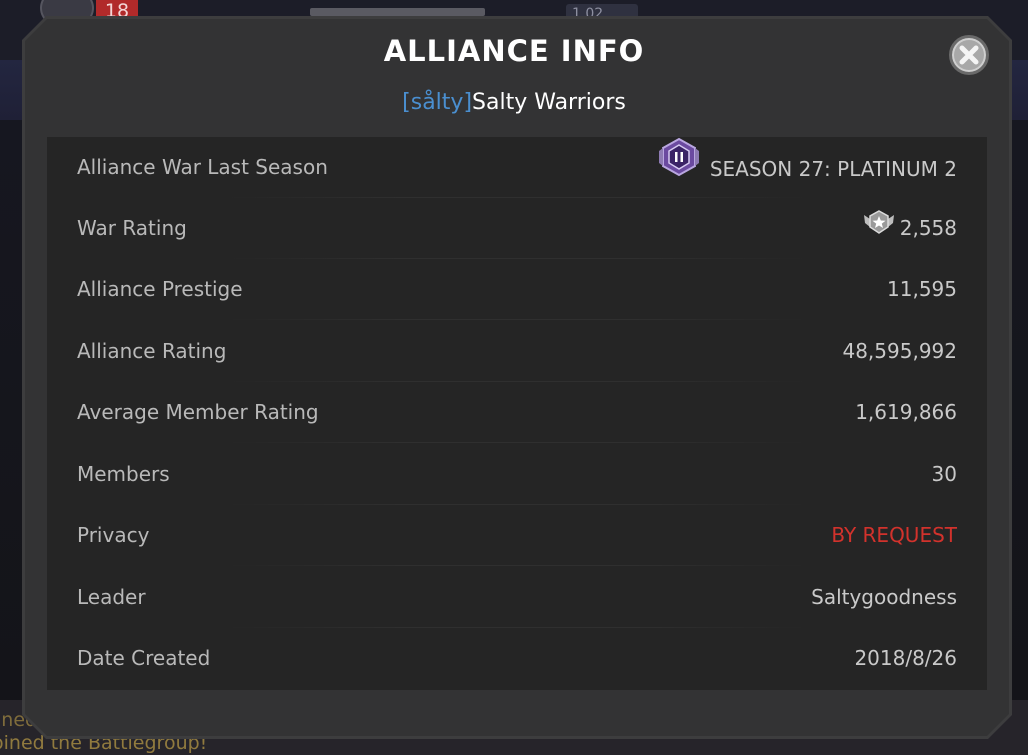 The height and width of the screenshot is (755, 1028). Describe the element at coordinates (111, 597) in the screenshot. I see `row-label: Leader` at that location.